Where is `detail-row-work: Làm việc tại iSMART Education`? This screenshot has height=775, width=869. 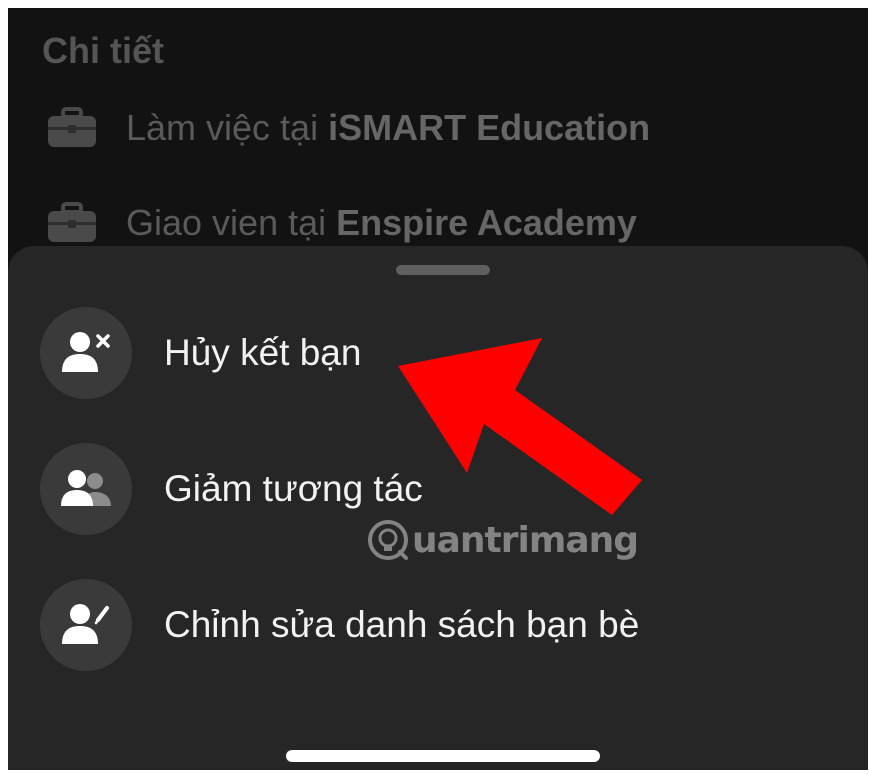 detail-row-work: Làm việc tại iSMART Education is located at coordinates (348, 128).